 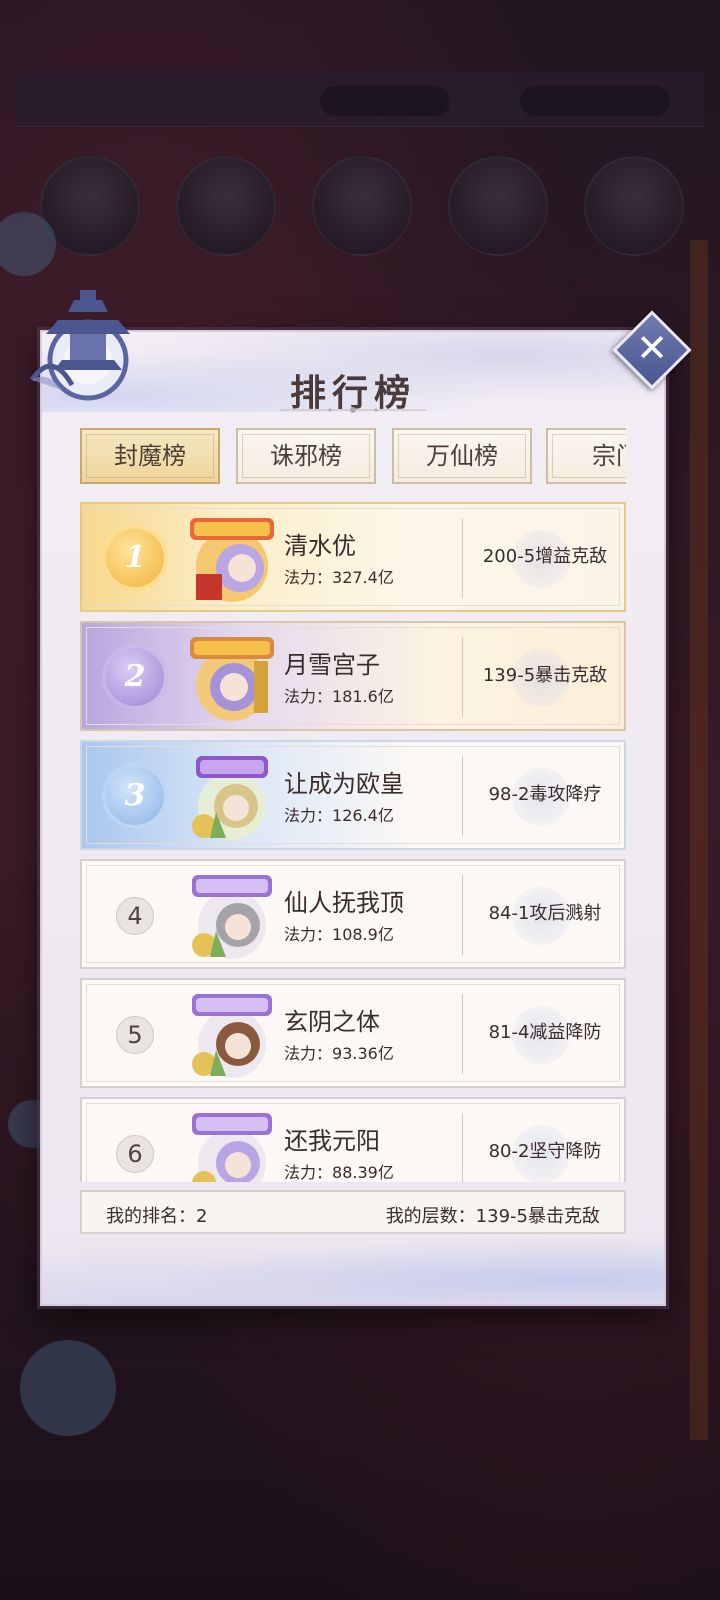 What do you see at coordinates (306, 456) in the screenshot?
I see `tab-zhuxie: 诛邪榜` at bounding box center [306, 456].